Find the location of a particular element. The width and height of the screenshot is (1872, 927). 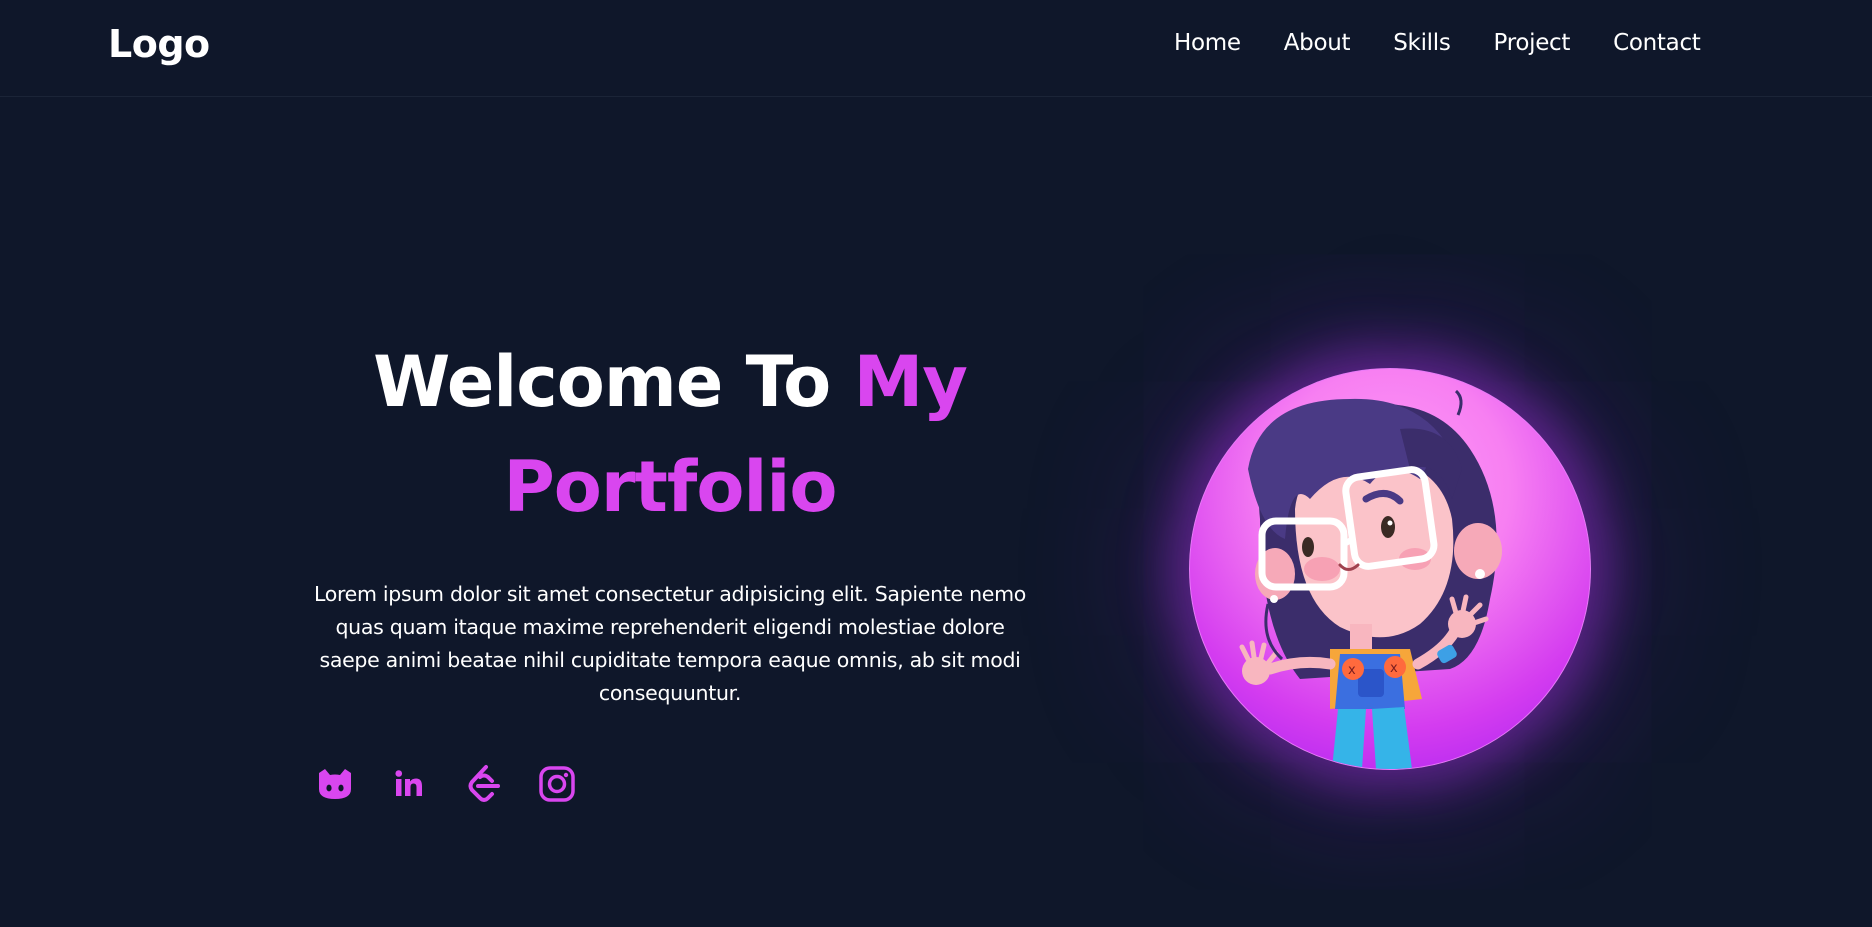

hero-title-portfolio: Portfolio is located at coordinates (670, 487).